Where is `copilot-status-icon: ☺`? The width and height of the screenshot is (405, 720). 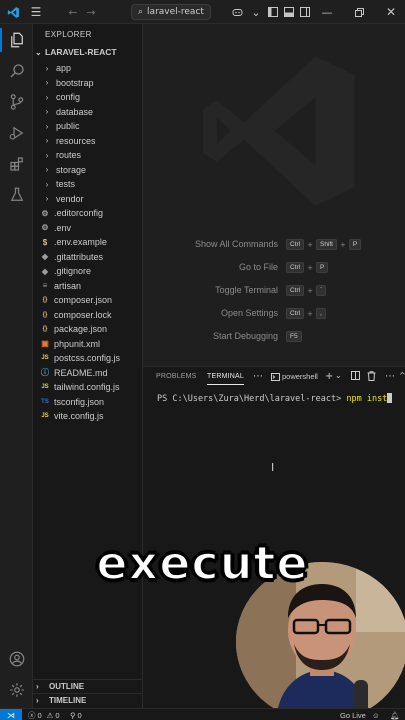 copilot-status-icon: ☺ is located at coordinates (376, 714).